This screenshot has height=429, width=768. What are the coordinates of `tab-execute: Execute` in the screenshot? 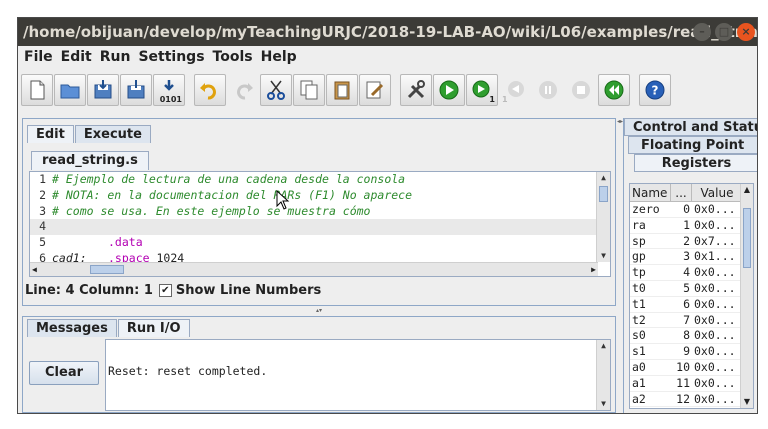 It's located at (112, 134).